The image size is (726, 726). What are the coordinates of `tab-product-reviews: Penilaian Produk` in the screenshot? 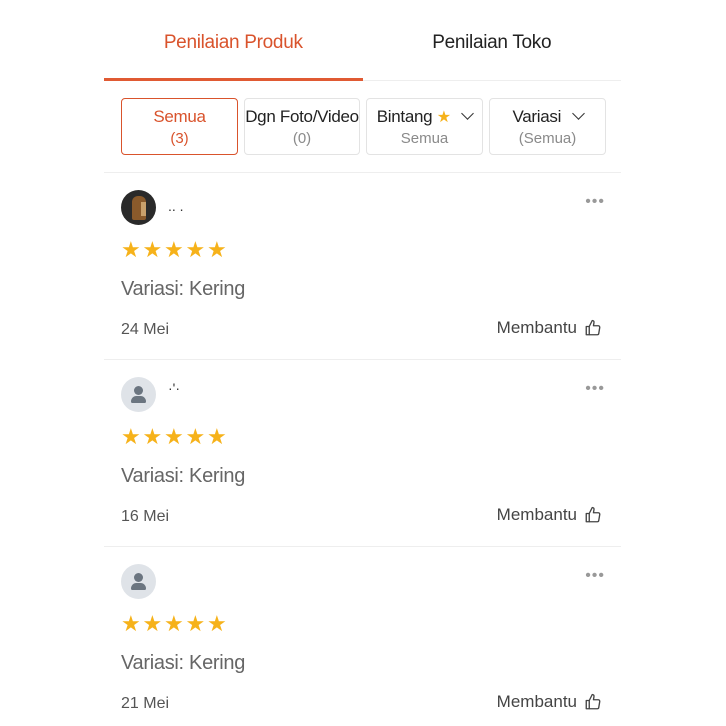 It's located at (233, 40).